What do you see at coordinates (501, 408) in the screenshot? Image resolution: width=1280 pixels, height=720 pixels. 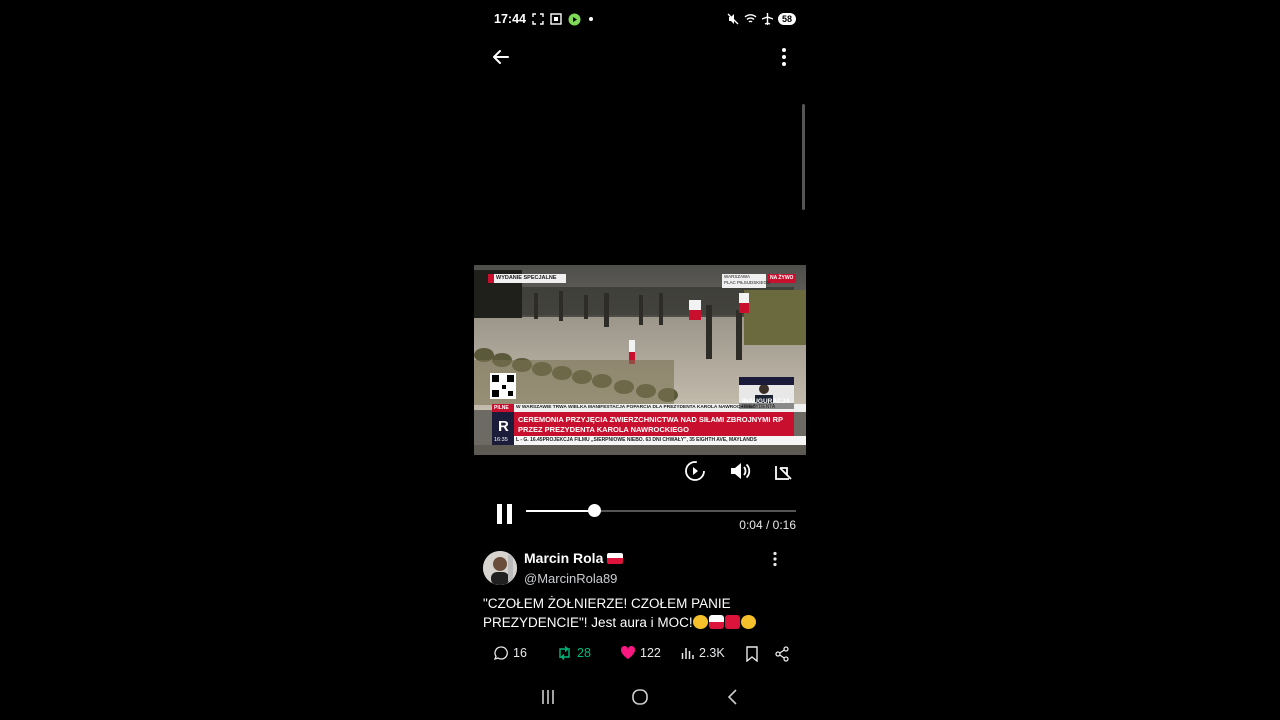 I see `breaking-label: PILNE` at bounding box center [501, 408].